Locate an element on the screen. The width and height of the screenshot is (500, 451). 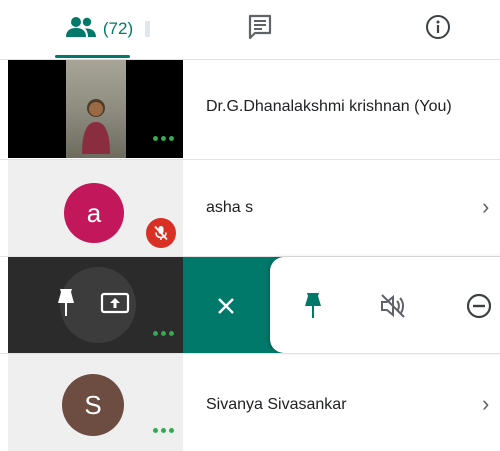
info-icon is located at coordinates (438, 29).